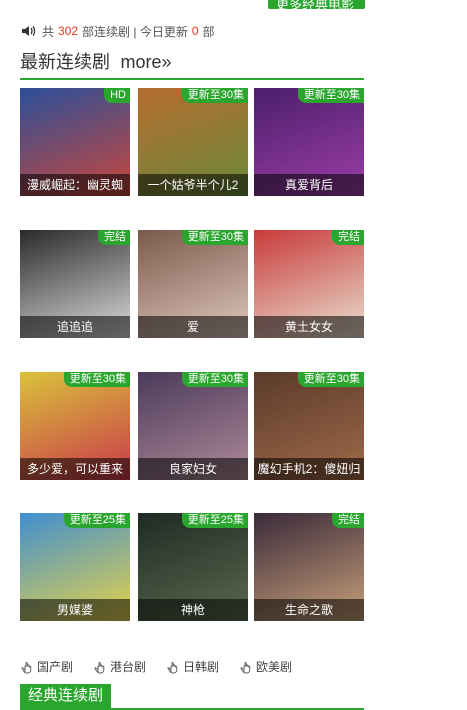 This screenshot has width=467, height=710. Describe the element at coordinates (193, 567) in the screenshot. I see `series-card: 更新至25集神枪` at that location.